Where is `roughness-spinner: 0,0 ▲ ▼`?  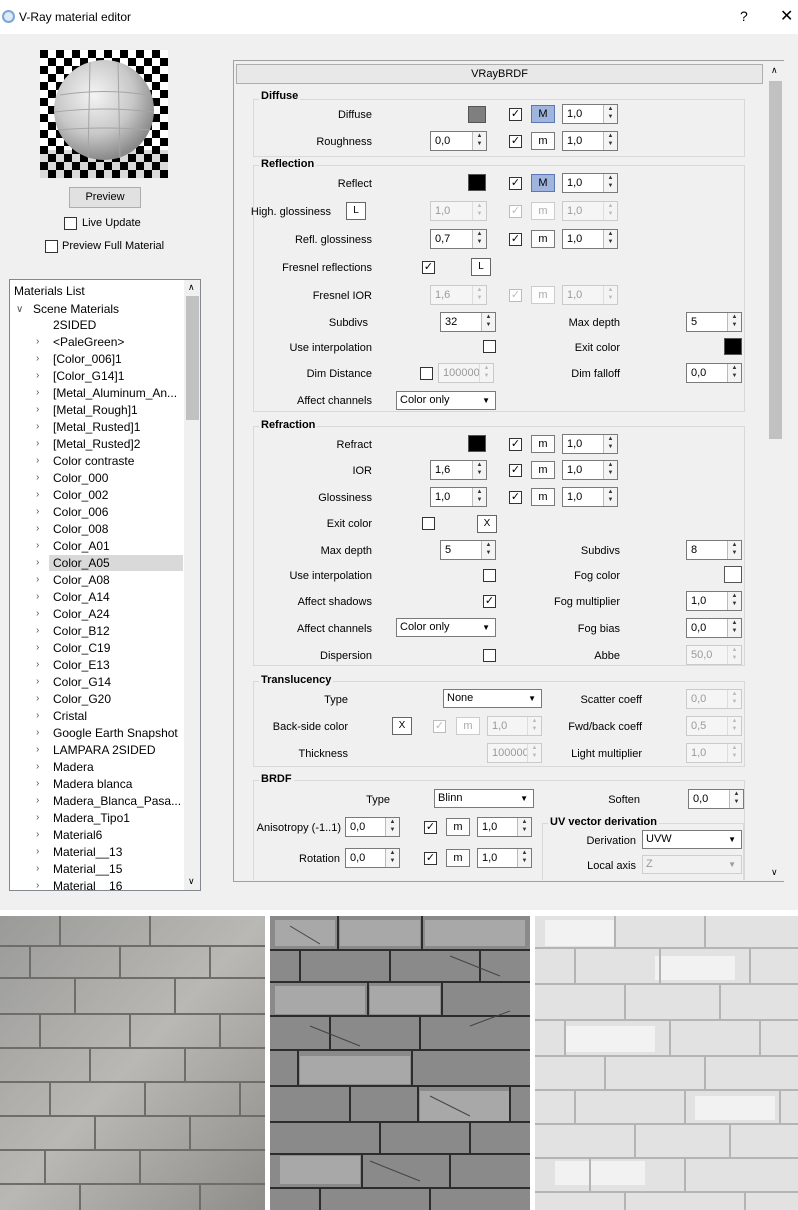 roughness-spinner: 0,0 ▲ ▼ is located at coordinates (458, 141).